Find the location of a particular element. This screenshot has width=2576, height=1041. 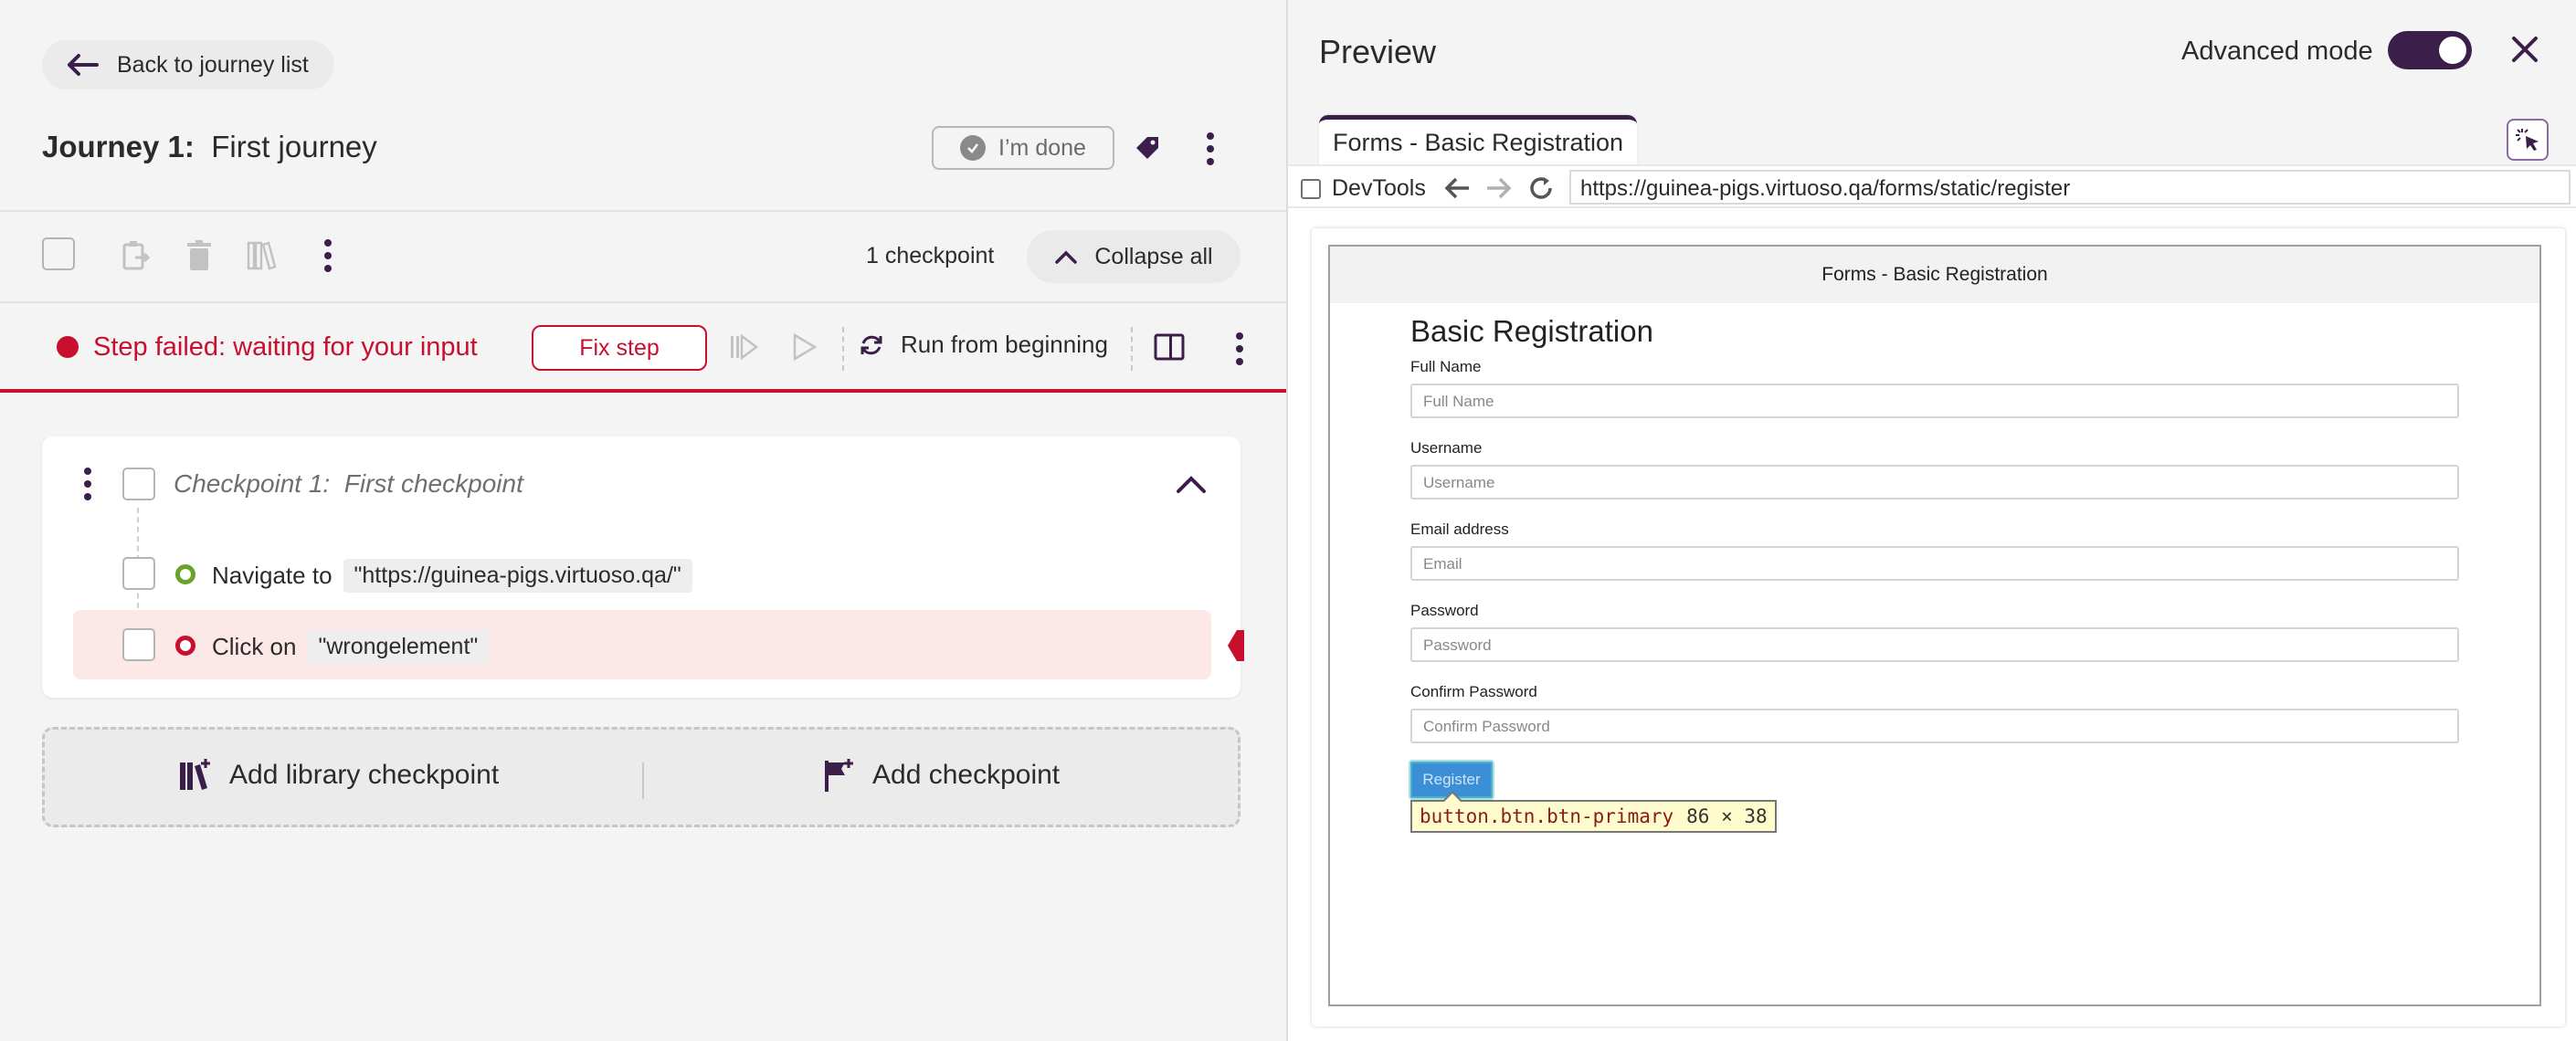

checkpoint-prefix: Checkpoint 1: is located at coordinates (252, 483).